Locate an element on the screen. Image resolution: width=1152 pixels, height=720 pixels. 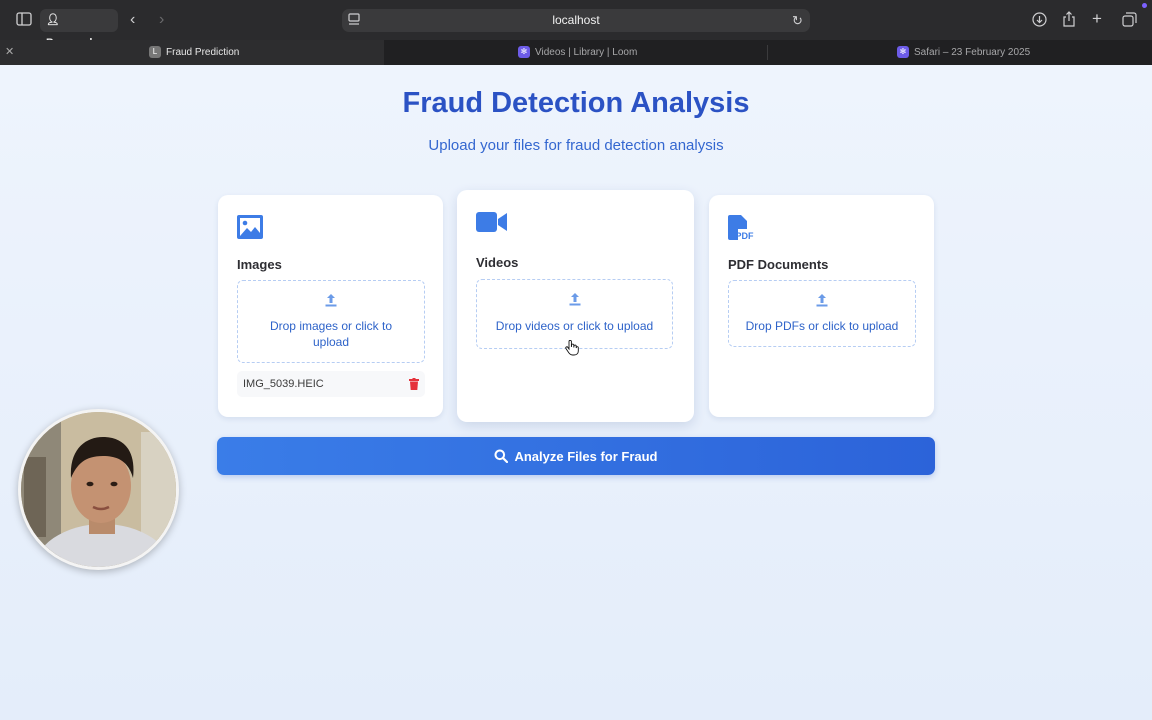
trash-icon is located at coordinates (414, 386).